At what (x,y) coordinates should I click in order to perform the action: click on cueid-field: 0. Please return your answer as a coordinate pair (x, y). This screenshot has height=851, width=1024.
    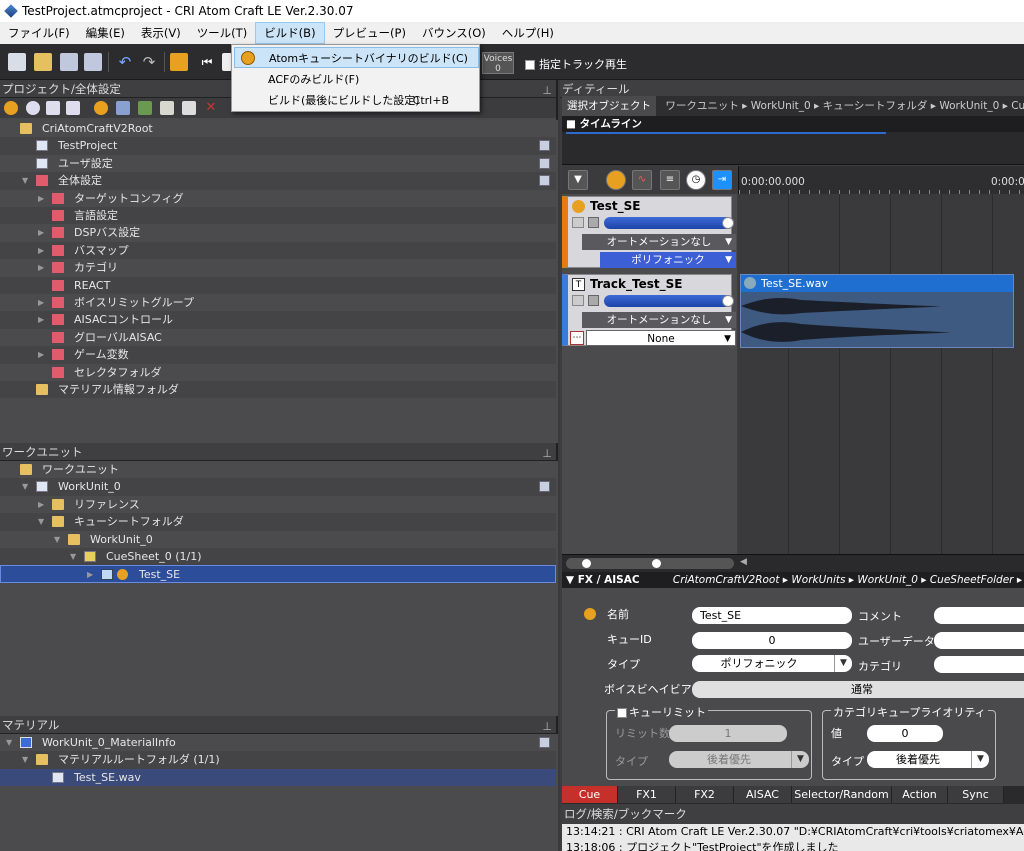
    Looking at the image, I should click on (772, 640).